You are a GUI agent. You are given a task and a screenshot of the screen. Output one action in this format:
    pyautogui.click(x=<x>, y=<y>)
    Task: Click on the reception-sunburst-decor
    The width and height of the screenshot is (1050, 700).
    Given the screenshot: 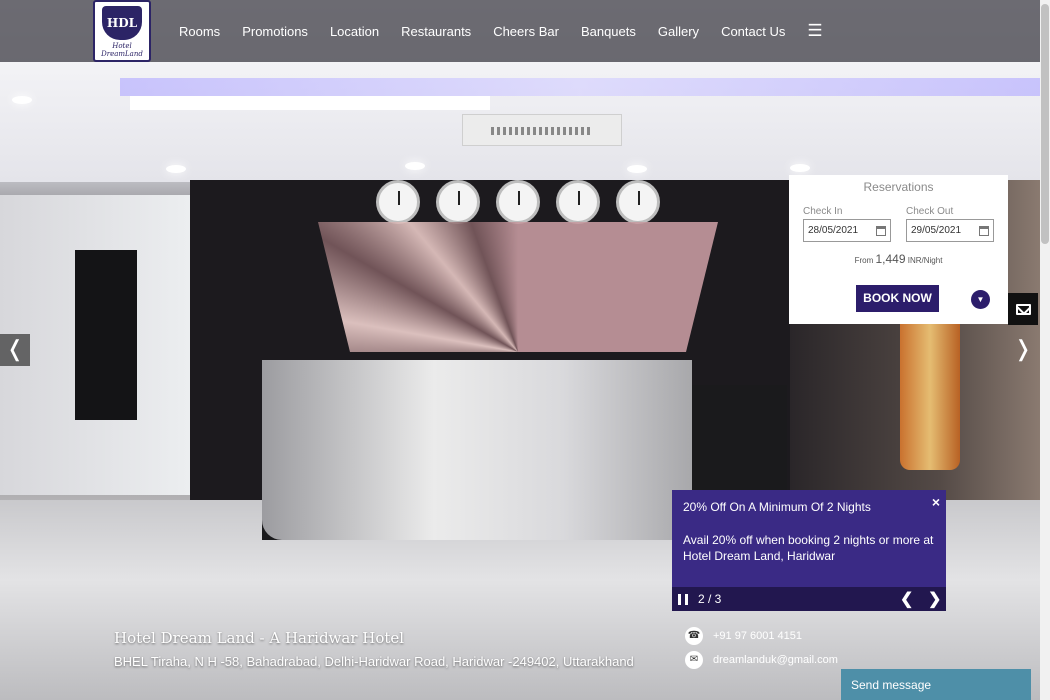 What is the action you would take?
    pyautogui.click(x=518, y=287)
    